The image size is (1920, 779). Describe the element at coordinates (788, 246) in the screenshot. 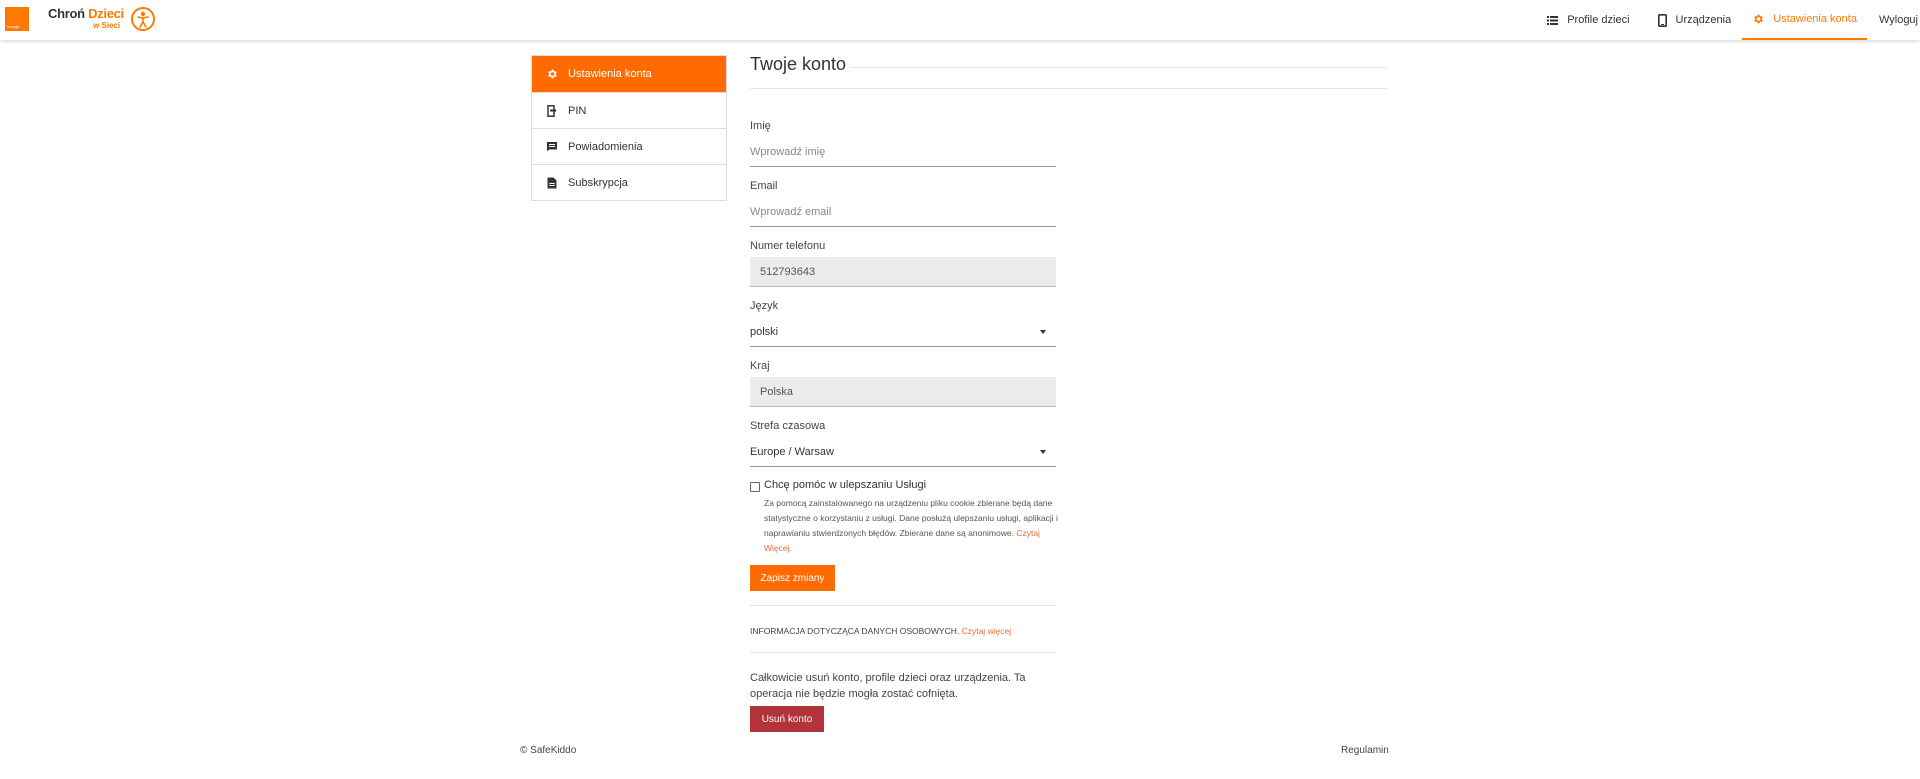

I see `phone-label: Numer telefonu` at that location.